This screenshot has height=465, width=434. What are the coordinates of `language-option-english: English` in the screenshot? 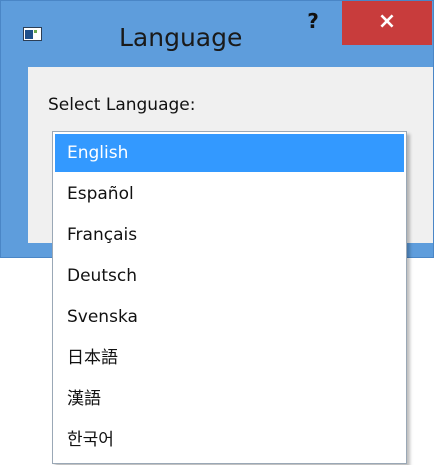 It's located at (229, 153).